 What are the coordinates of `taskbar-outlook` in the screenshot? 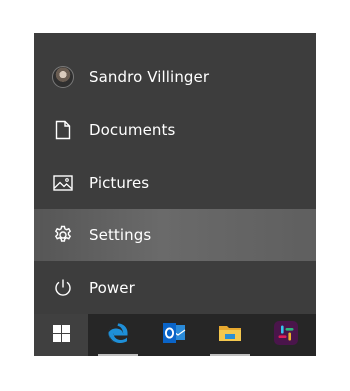 It's located at (174, 335).